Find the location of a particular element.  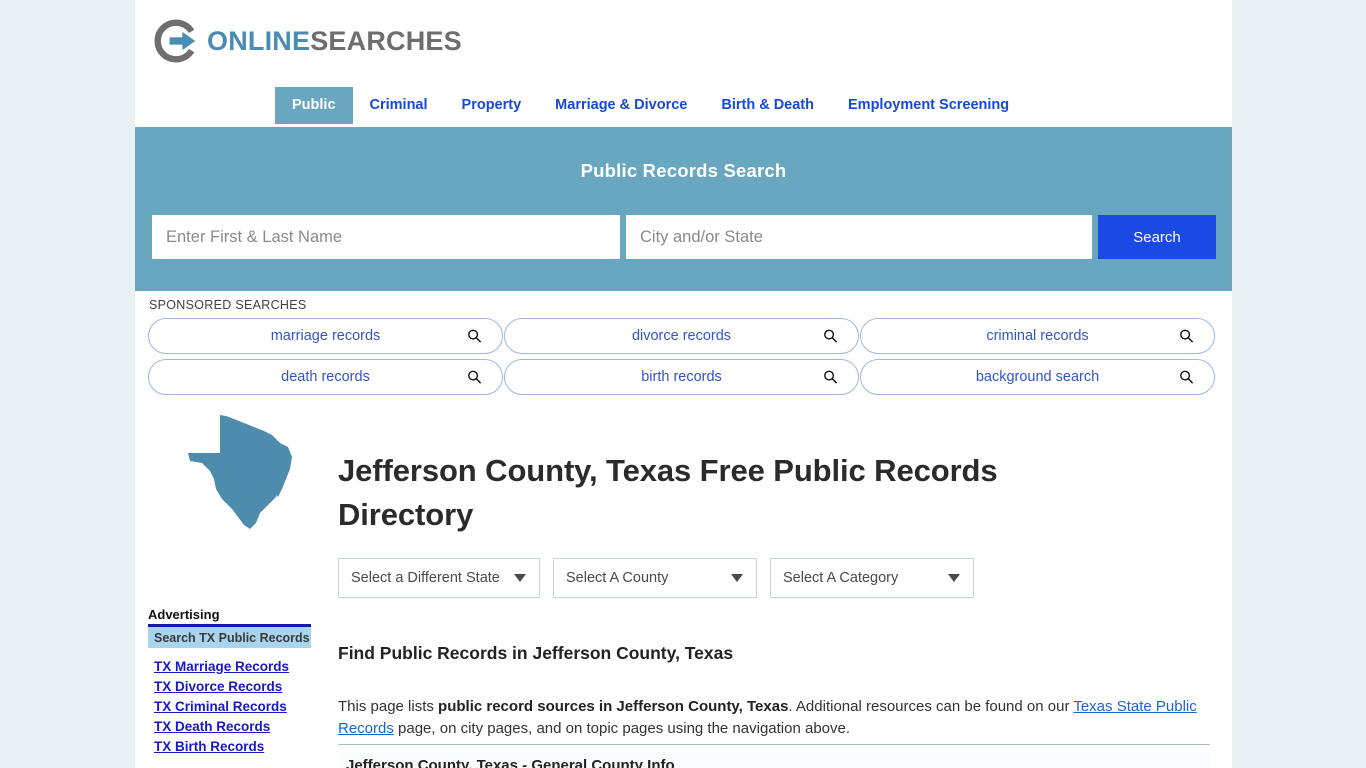

sponsored-pill-birth-records: birth records is located at coordinates (681, 377).